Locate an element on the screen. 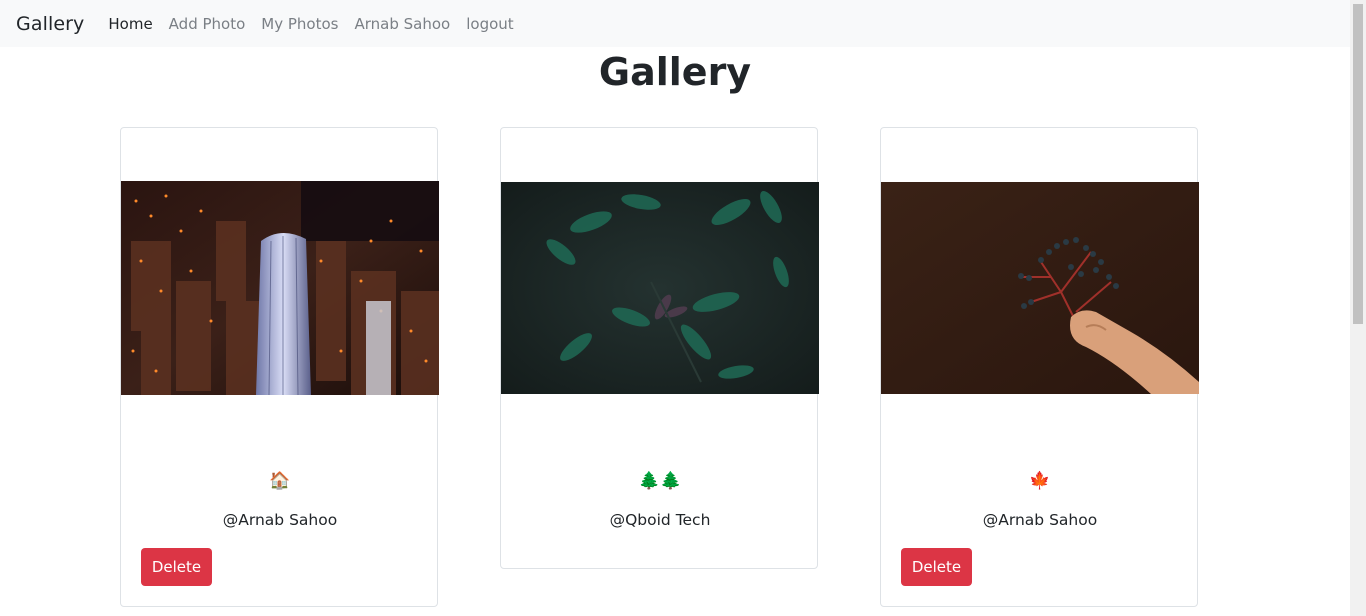 Image resolution: width=1366 pixels, height=616 pixels. card-emoji: 🍁 is located at coordinates (1040, 481).